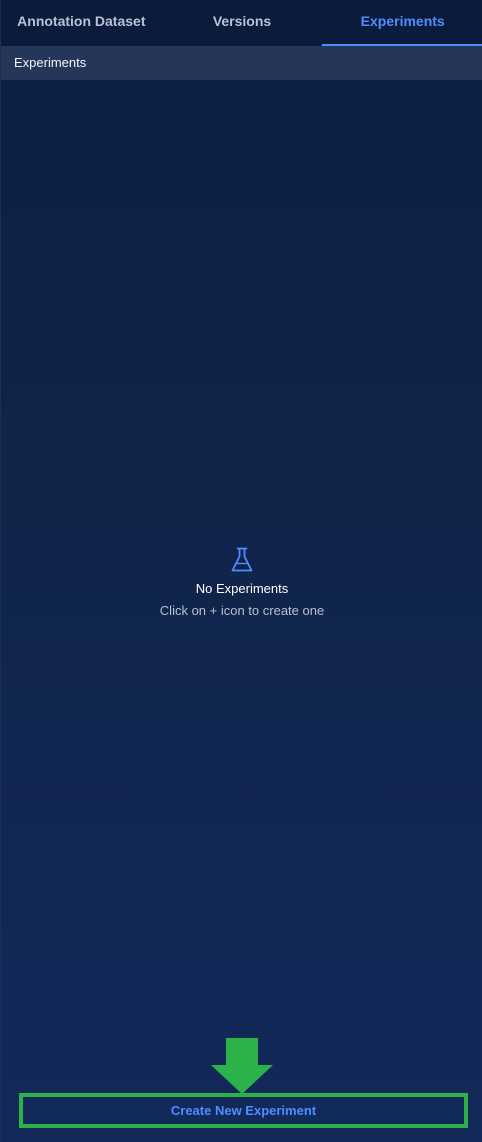 Image resolution: width=482 pixels, height=1142 pixels. What do you see at coordinates (241, 560) in the screenshot?
I see `flask-icon` at bounding box center [241, 560].